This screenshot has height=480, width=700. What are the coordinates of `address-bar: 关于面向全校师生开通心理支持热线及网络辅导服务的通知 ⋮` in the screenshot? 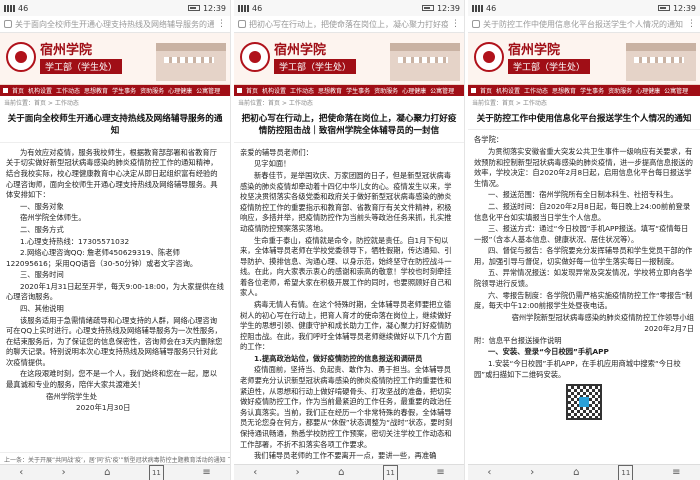 It's located at (115, 24).